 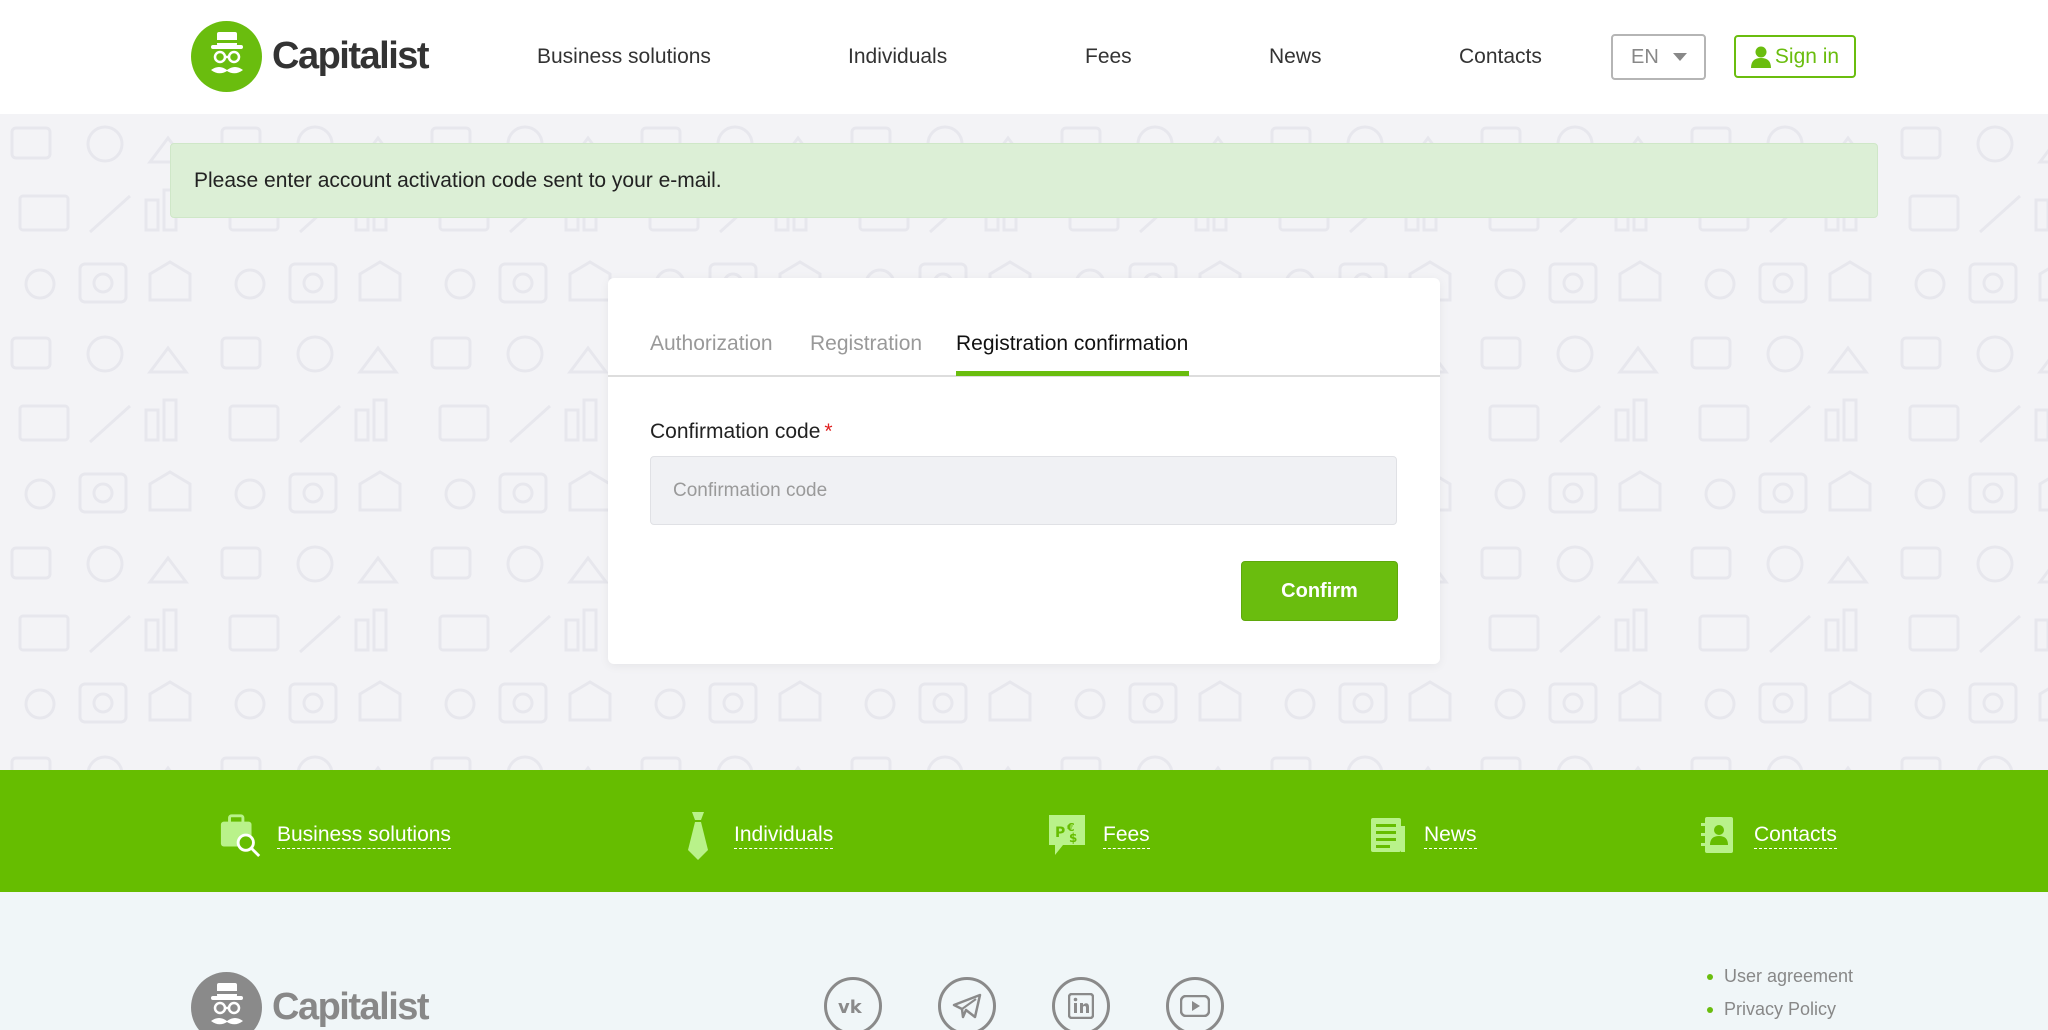 What do you see at coordinates (1295, 57) in the screenshot?
I see `nav-news: News` at bounding box center [1295, 57].